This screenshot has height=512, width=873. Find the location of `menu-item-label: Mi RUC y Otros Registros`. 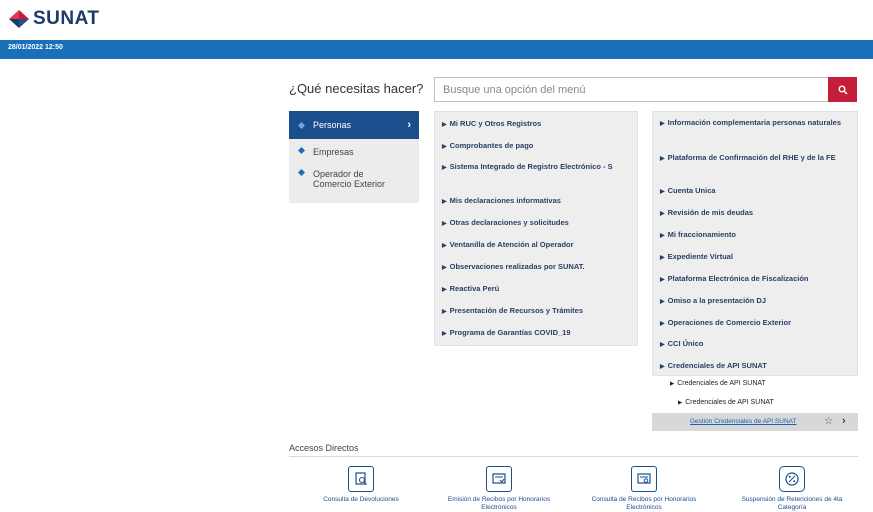

menu-item-label: Mi RUC y Otros Registros is located at coordinates (495, 123).